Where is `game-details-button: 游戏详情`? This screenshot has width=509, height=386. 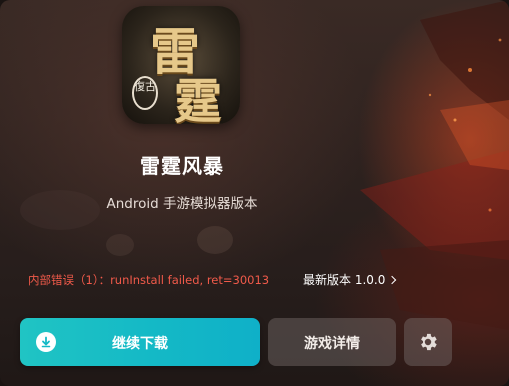 game-details-button: 游戏详情 is located at coordinates (332, 342).